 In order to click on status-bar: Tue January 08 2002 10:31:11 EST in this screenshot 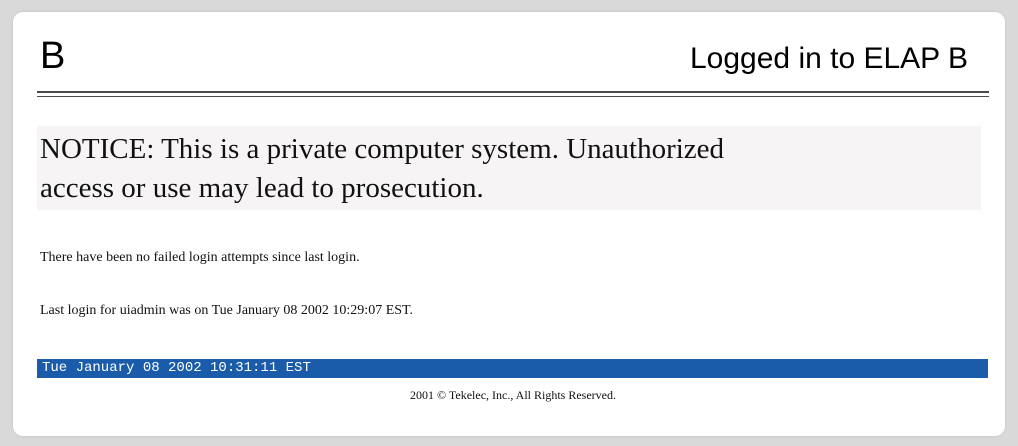, I will do `click(512, 368)`.